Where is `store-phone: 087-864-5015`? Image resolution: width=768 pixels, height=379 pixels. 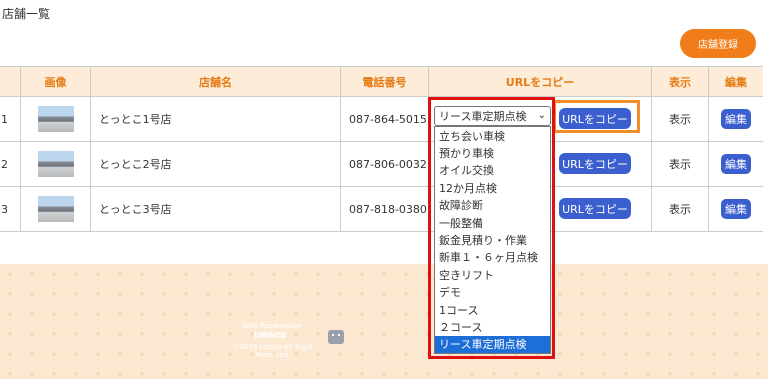
store-phone: 087-864-5015 is located at coordinates (384, 119).